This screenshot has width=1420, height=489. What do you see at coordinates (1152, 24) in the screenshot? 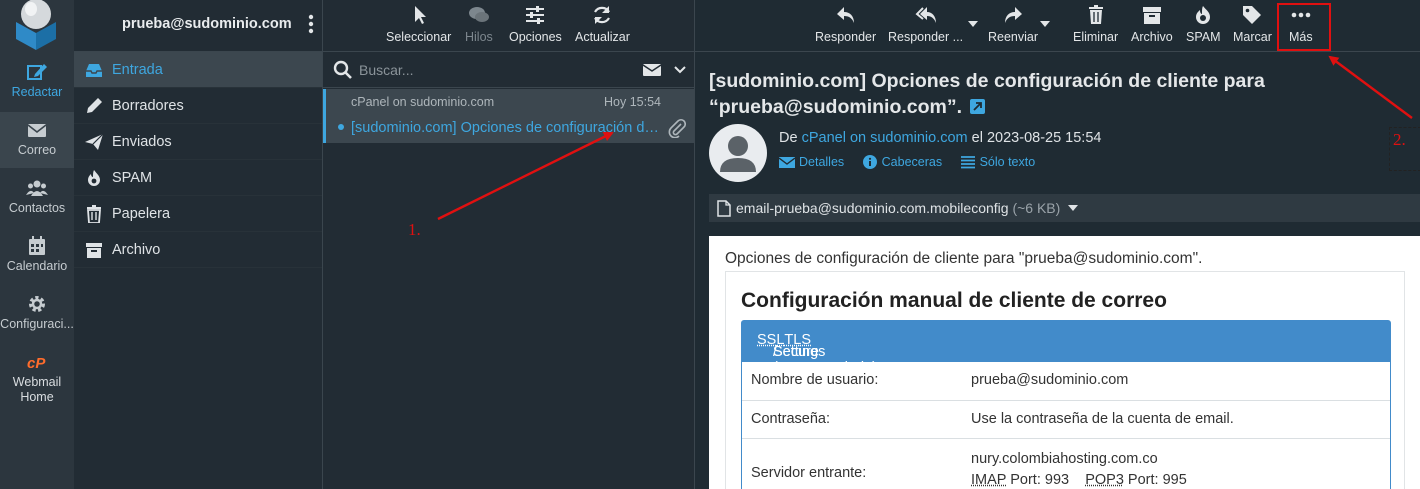
I see `archive-button: Archivo` at bounding box center [1152, 24].